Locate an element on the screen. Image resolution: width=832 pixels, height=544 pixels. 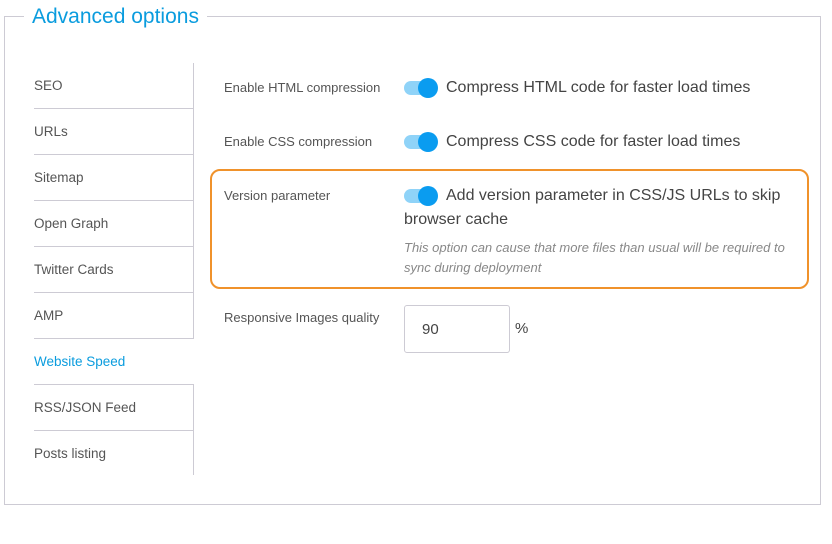
responsive-images-quality-input is located at coordinates (457, 329).